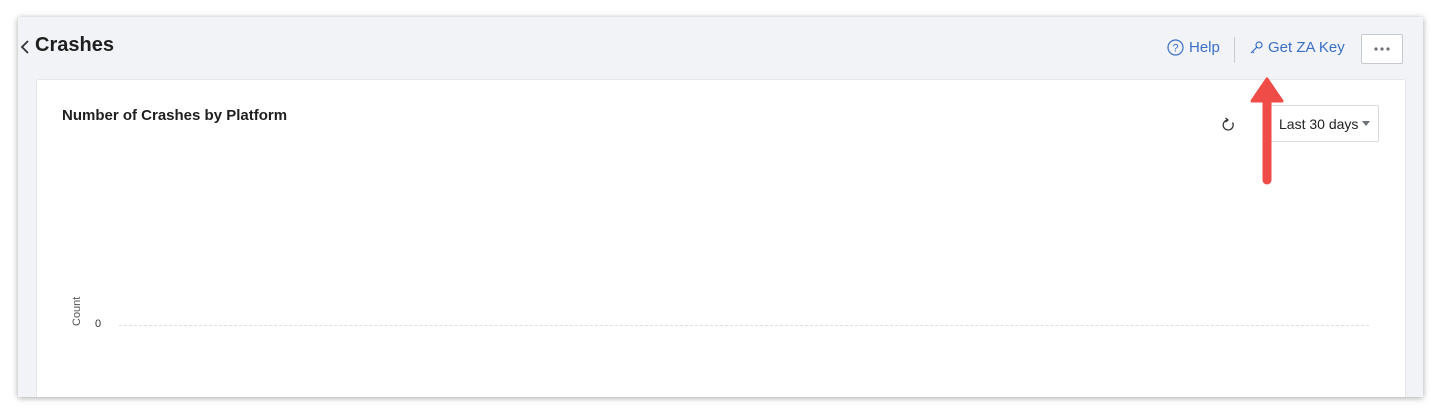 This screenshot has width=1441, height=415. Describe the element at coordinates (720, 48) in the screenshot. I see `page-header: Crashes ? Help Get ZA Key` at that location.